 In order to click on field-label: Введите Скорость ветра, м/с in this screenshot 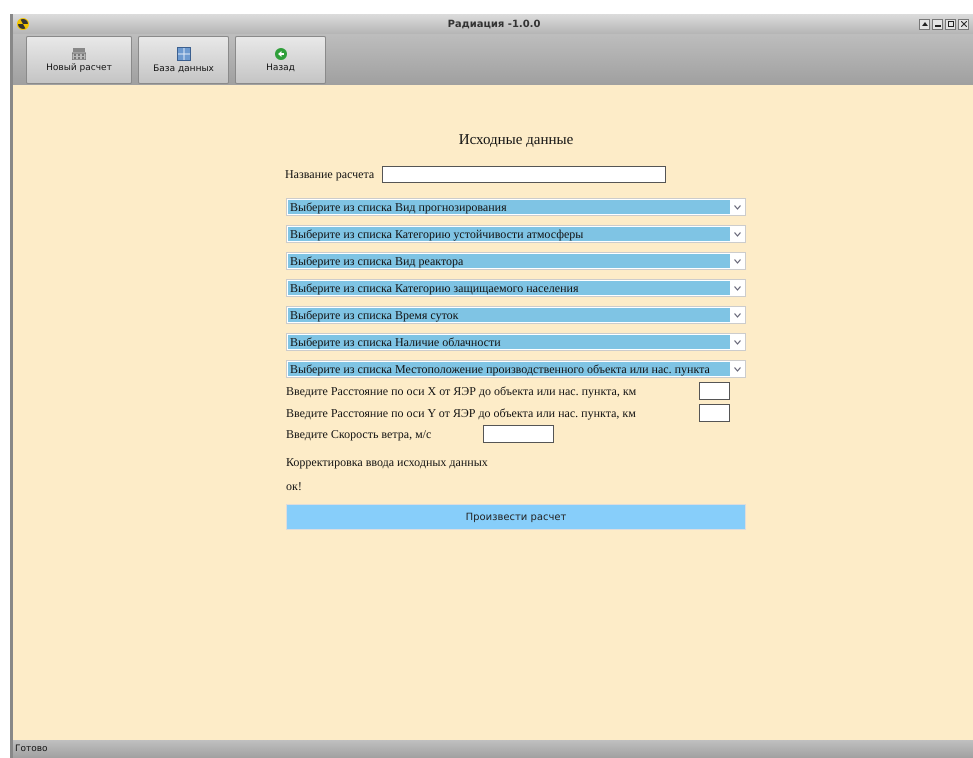, I will do `click(359, 434)`.